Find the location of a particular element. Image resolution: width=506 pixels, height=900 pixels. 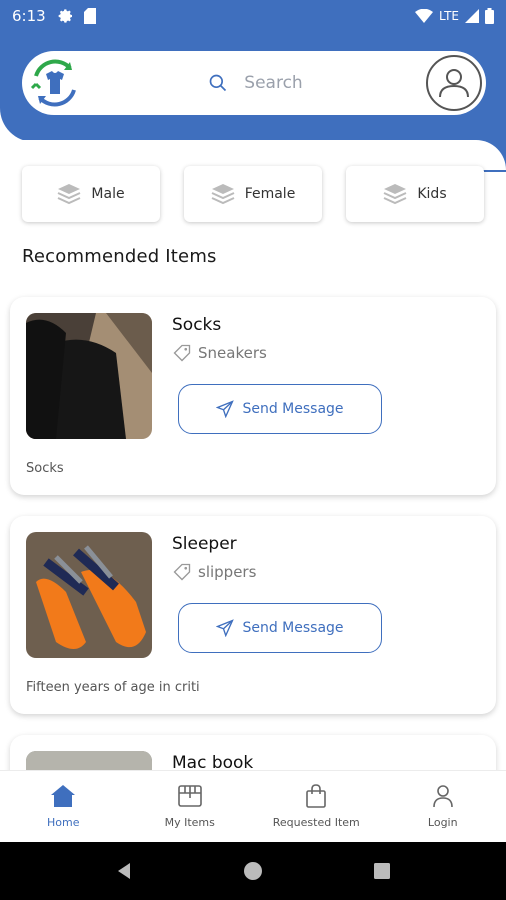

category-female-button: Female is located at coordinates (253, 194).